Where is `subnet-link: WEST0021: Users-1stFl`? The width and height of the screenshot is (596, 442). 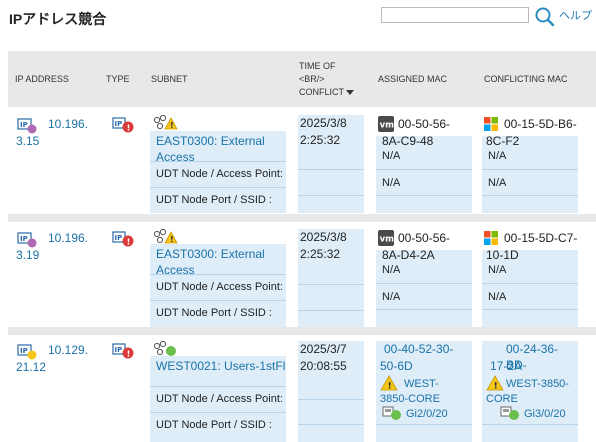 subnet-link: WEST0021: Users-1stFl is located at coordinates (220, 366).